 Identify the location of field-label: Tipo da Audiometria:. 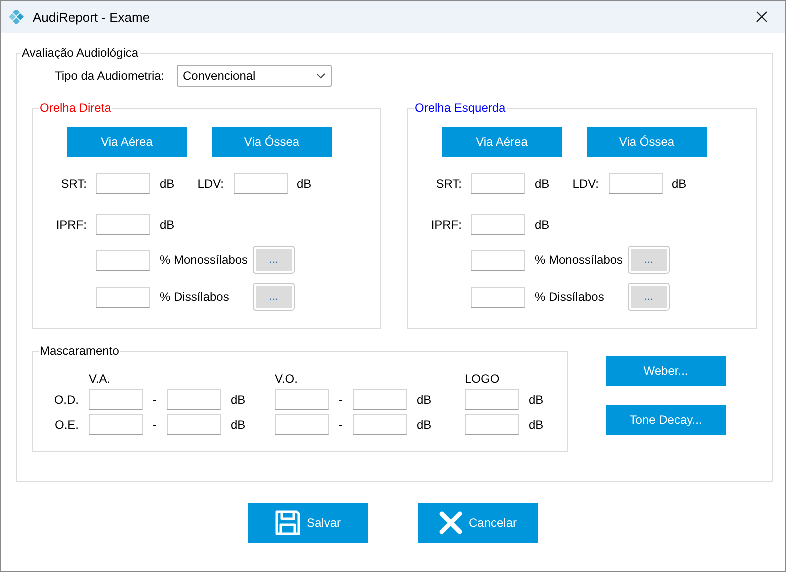
(110, 76).